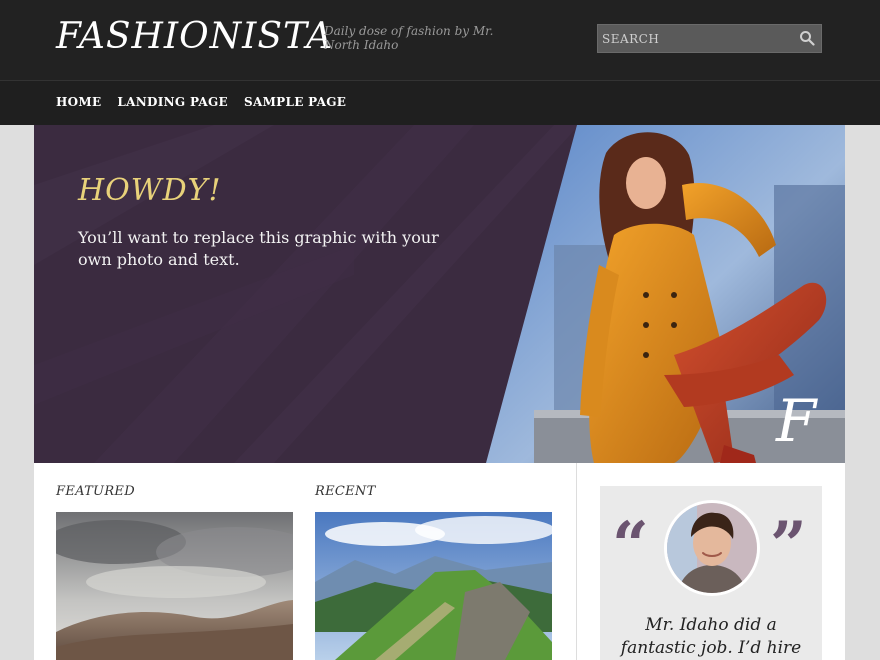 This screenshot has height=660, width=880. Describe the element at coordinates (150, 190) in the screenshot. I see `hero-title: HOWDY!` at that location.